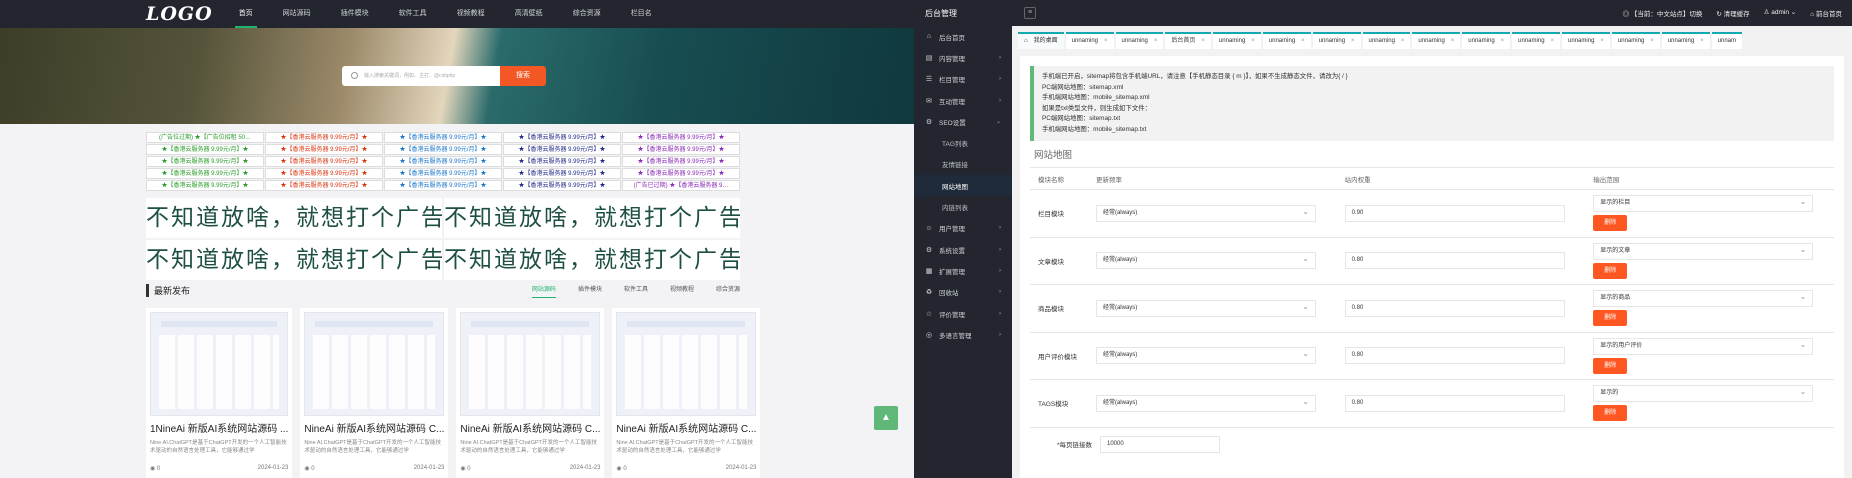 The width and height of the screenshot is (1852, 478). I want to click on range-select: 显示的栏目, so click(1703, 203).